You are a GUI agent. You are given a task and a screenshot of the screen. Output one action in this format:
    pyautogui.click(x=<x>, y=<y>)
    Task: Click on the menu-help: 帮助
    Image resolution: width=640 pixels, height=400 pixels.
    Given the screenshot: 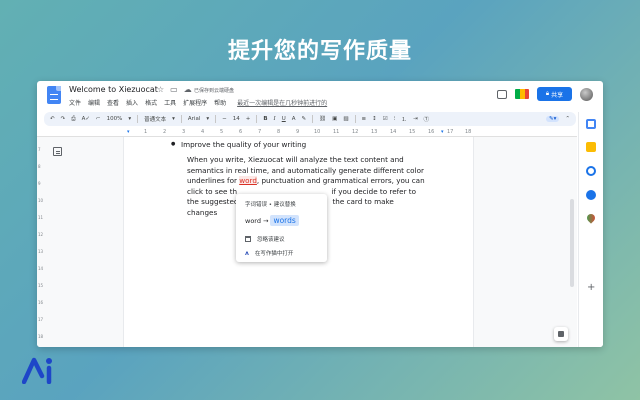 What is the action you would take?
    pyautogui.click(x=220, y=102)
    